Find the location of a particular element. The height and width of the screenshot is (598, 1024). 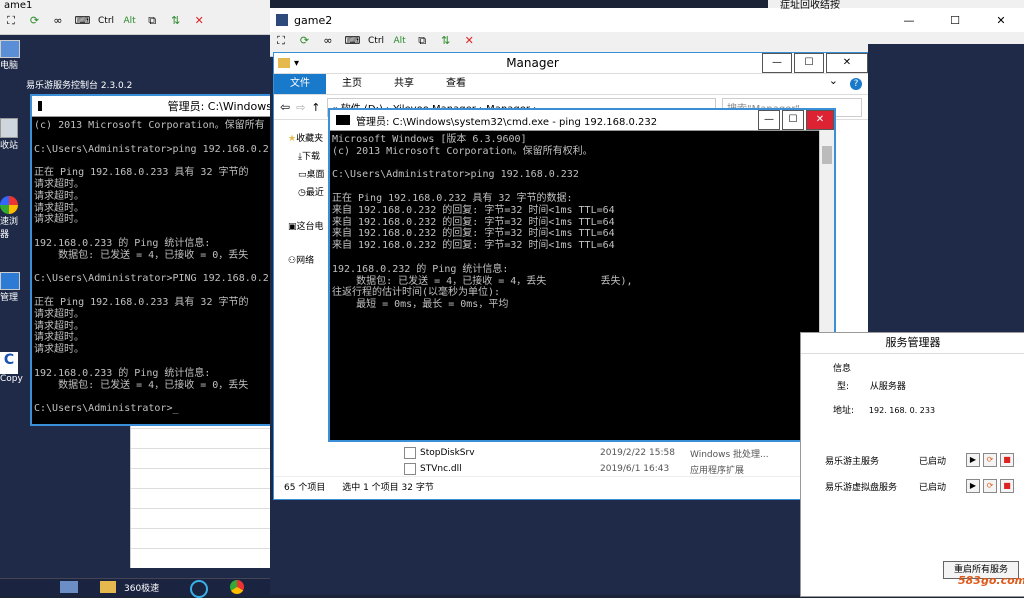

up-arrow-icon: ↑ is located at coordinates (315, 107).